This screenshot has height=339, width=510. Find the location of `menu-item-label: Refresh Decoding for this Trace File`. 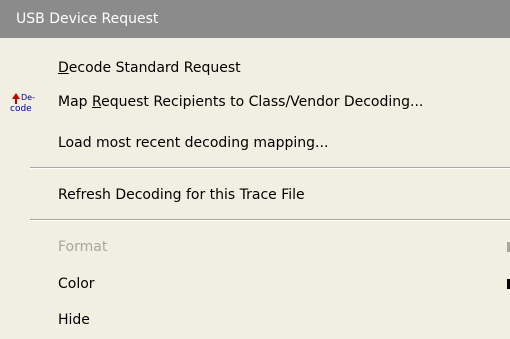

menu-item-label: Refresh Decoding for this Trace File is located at coordinates (181, 195).